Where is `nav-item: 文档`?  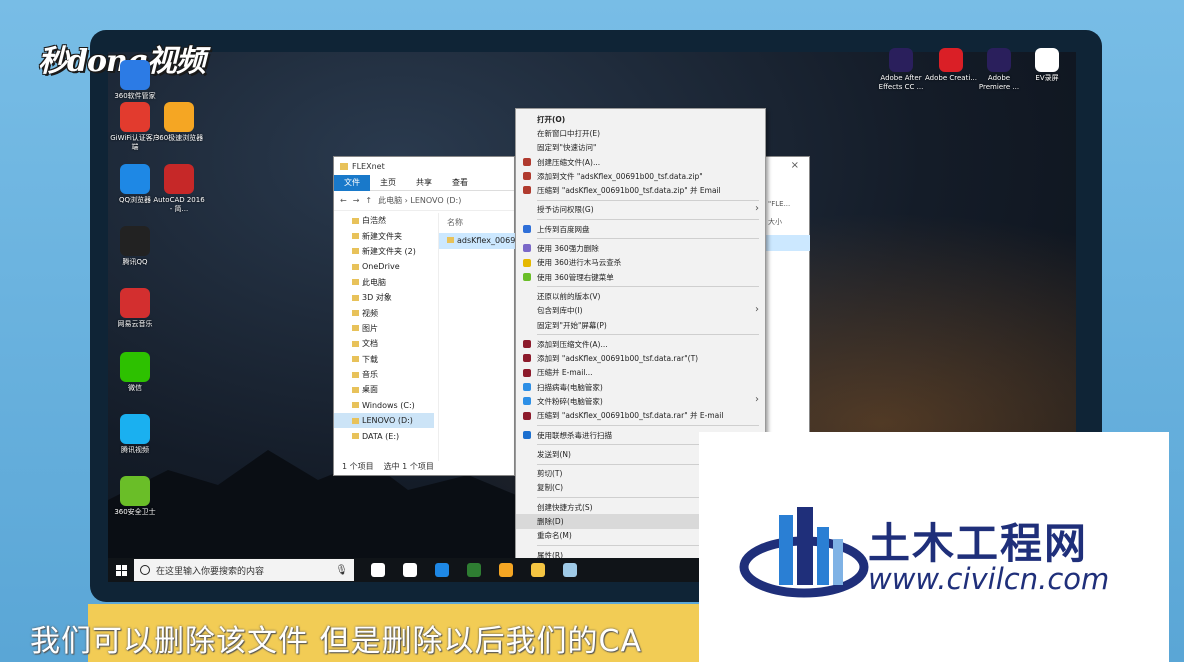 nav-item: 文档 is located at coordinates (384, 343).